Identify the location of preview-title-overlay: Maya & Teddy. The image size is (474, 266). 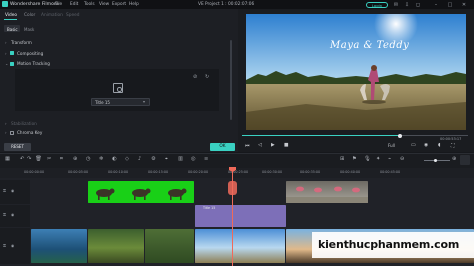
(369, 45).